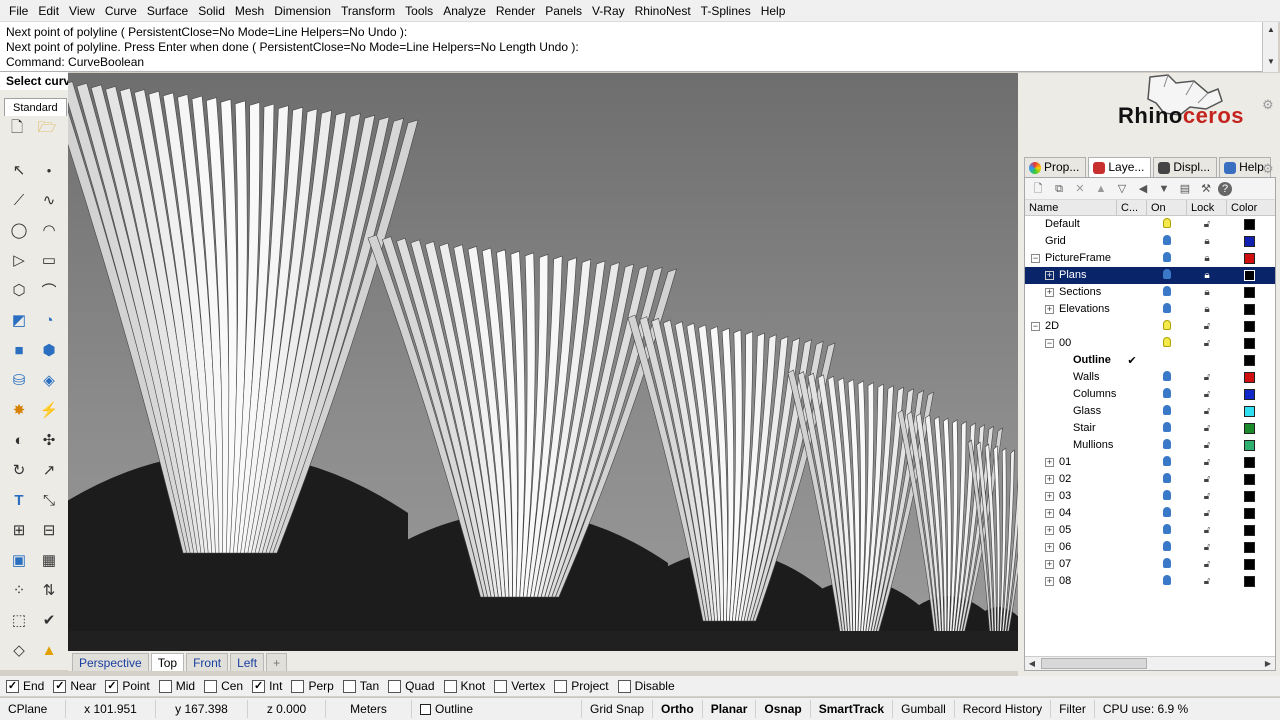 The image size is (1280, 720). I want to click on tab-perspective: Perspective, so click(110, 662).